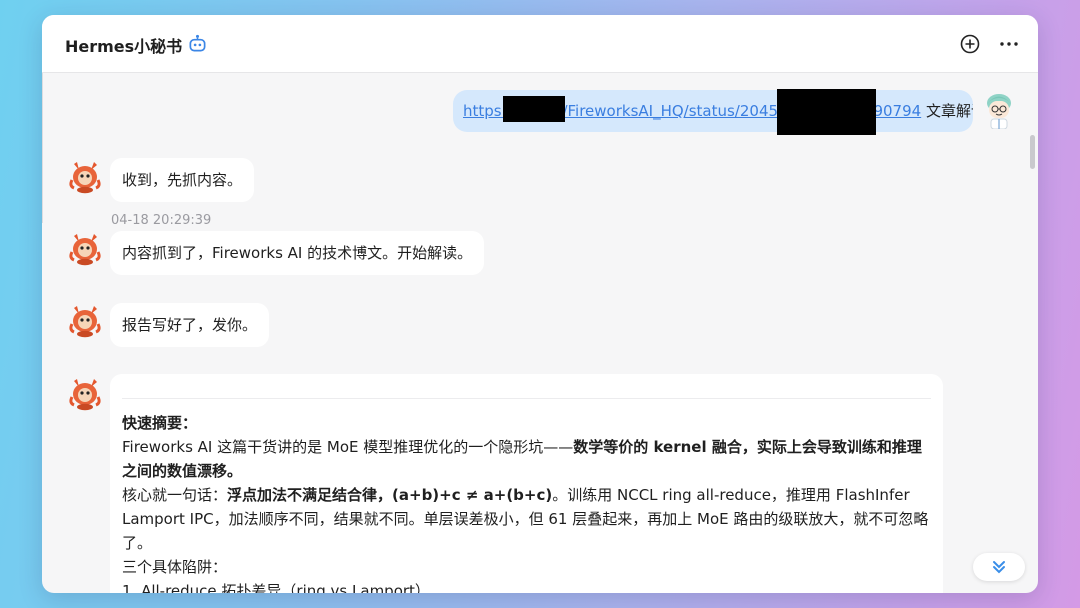 The image size is (1080, 608). I want to click on bot-message-text: 报告写好了，发你。, so click(190, 325).